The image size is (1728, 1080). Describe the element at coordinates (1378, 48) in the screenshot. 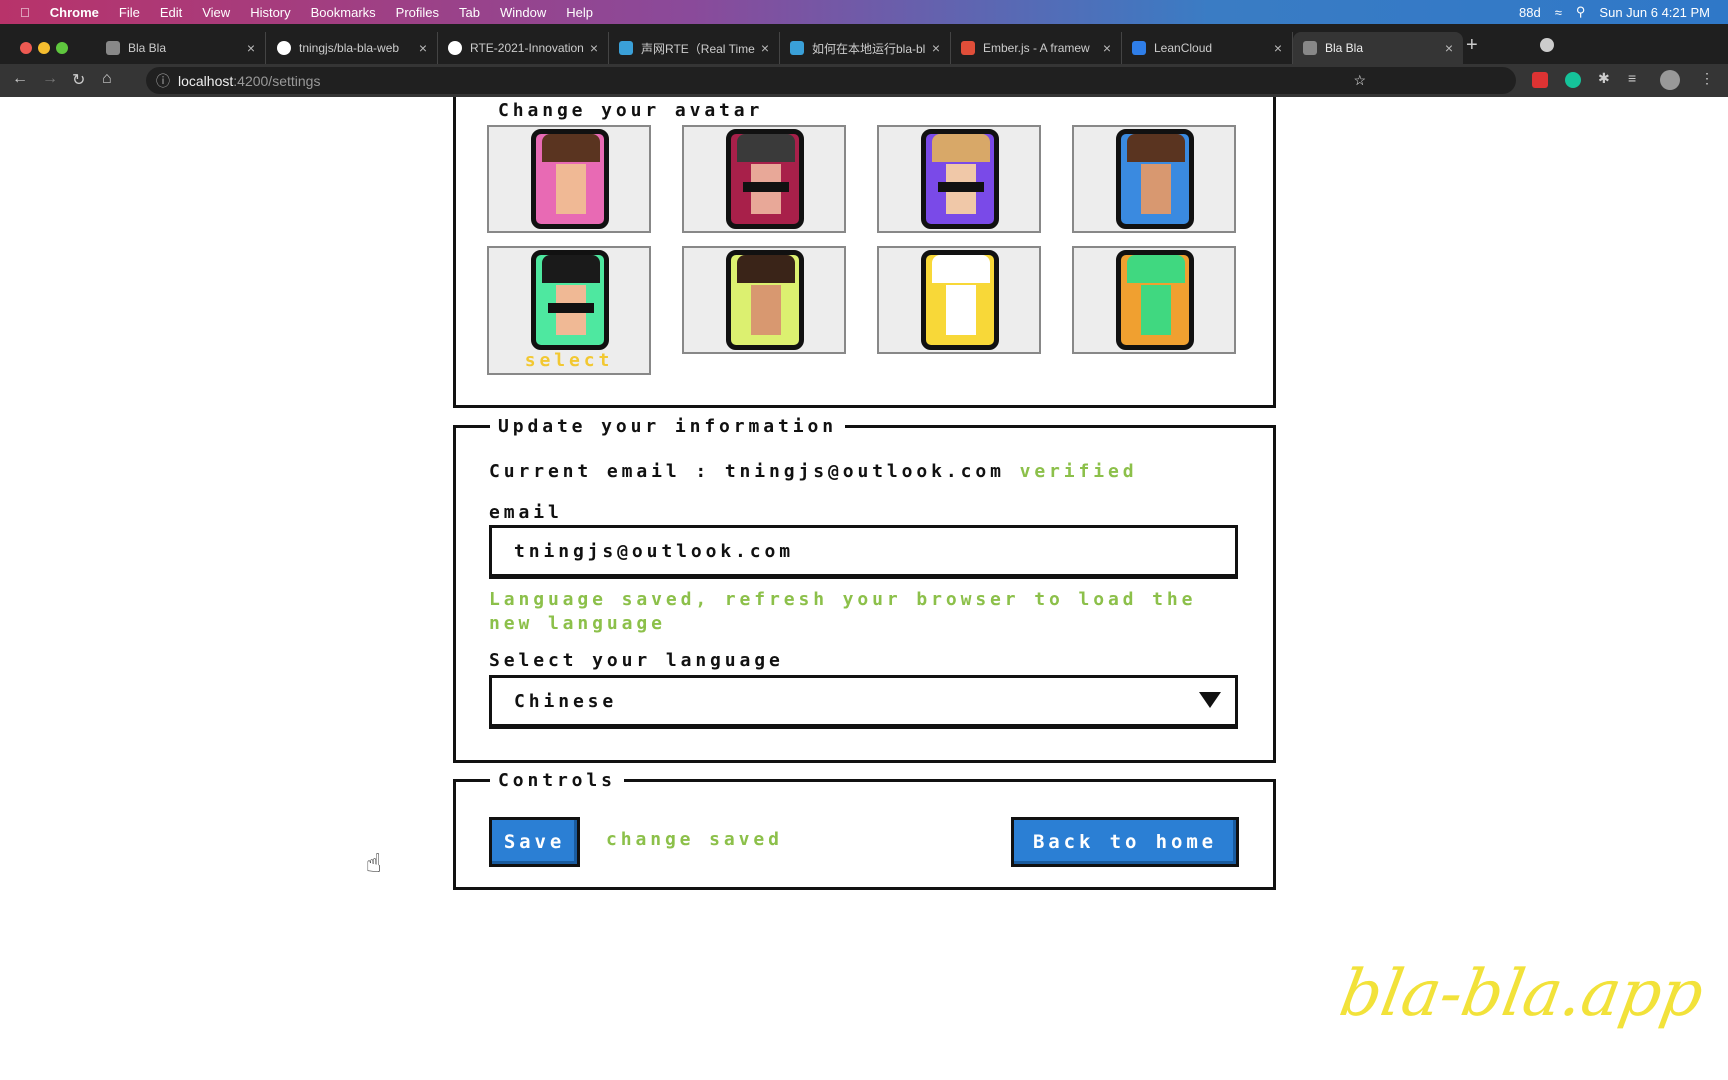

I see `tab-bla-bla-active: Bla Bla ×` at that location.